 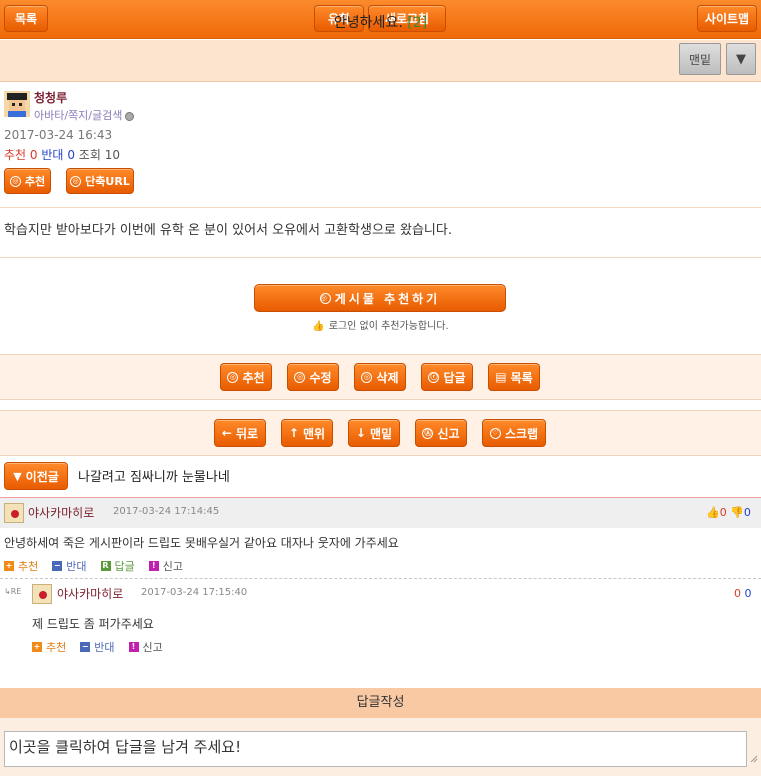 I want to click on reply-header: 답글작성, so click(x=380, y=703).